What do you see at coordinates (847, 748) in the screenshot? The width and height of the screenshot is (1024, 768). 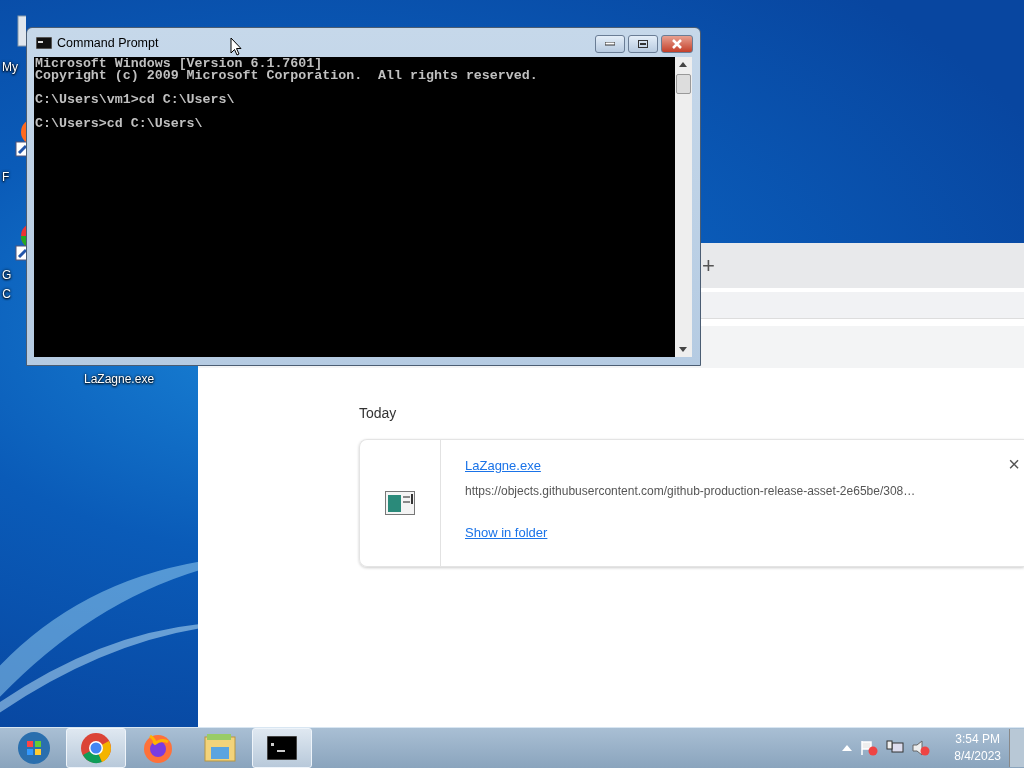 I see `show-hidden-icons-icon` at bounding box center [847, 748].